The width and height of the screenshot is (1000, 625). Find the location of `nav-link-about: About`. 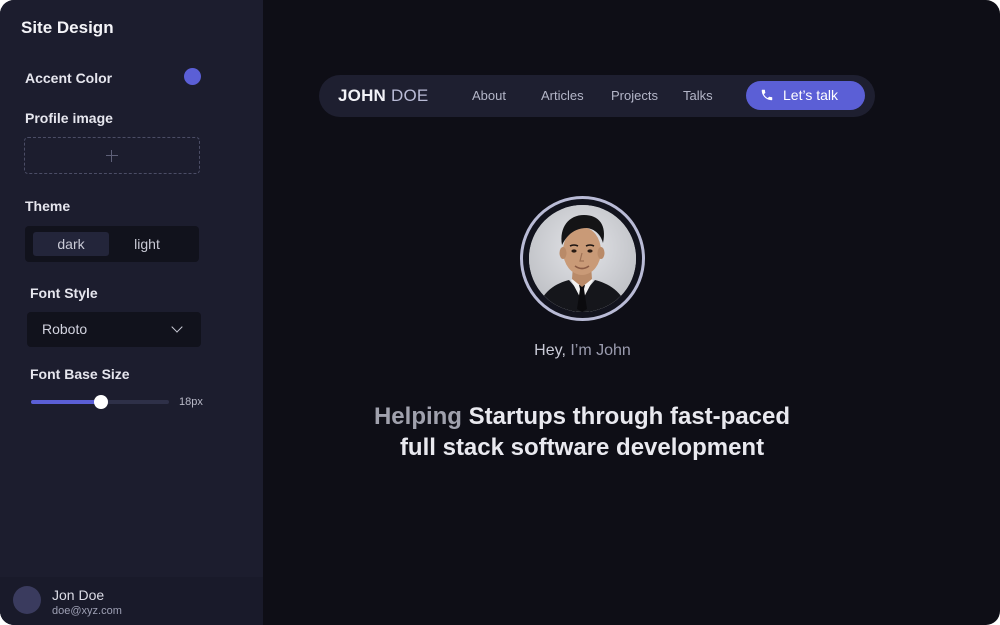

nav-link-about: About is located at coordinates (489, 95).